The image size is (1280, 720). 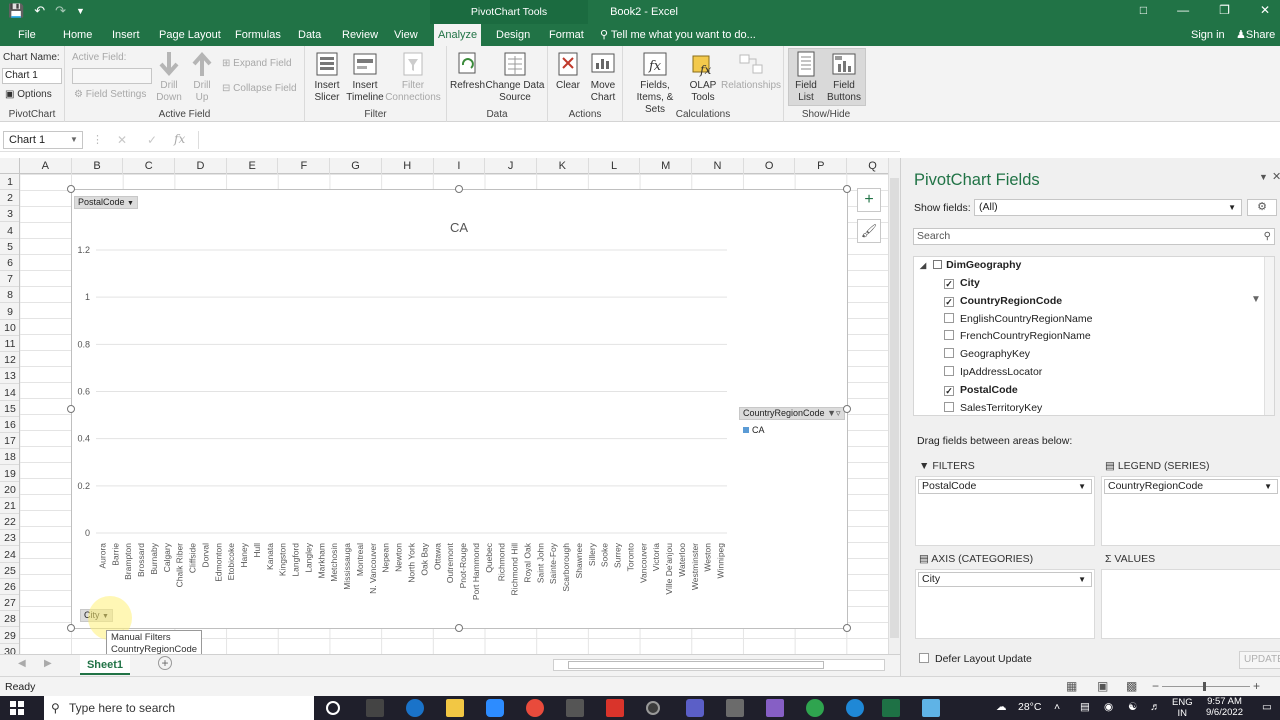 What do you see at coordinates (1094, 236) in the screenshot?
I see `field-search-input: Search ⚲` at bounding box center [1094, 236].